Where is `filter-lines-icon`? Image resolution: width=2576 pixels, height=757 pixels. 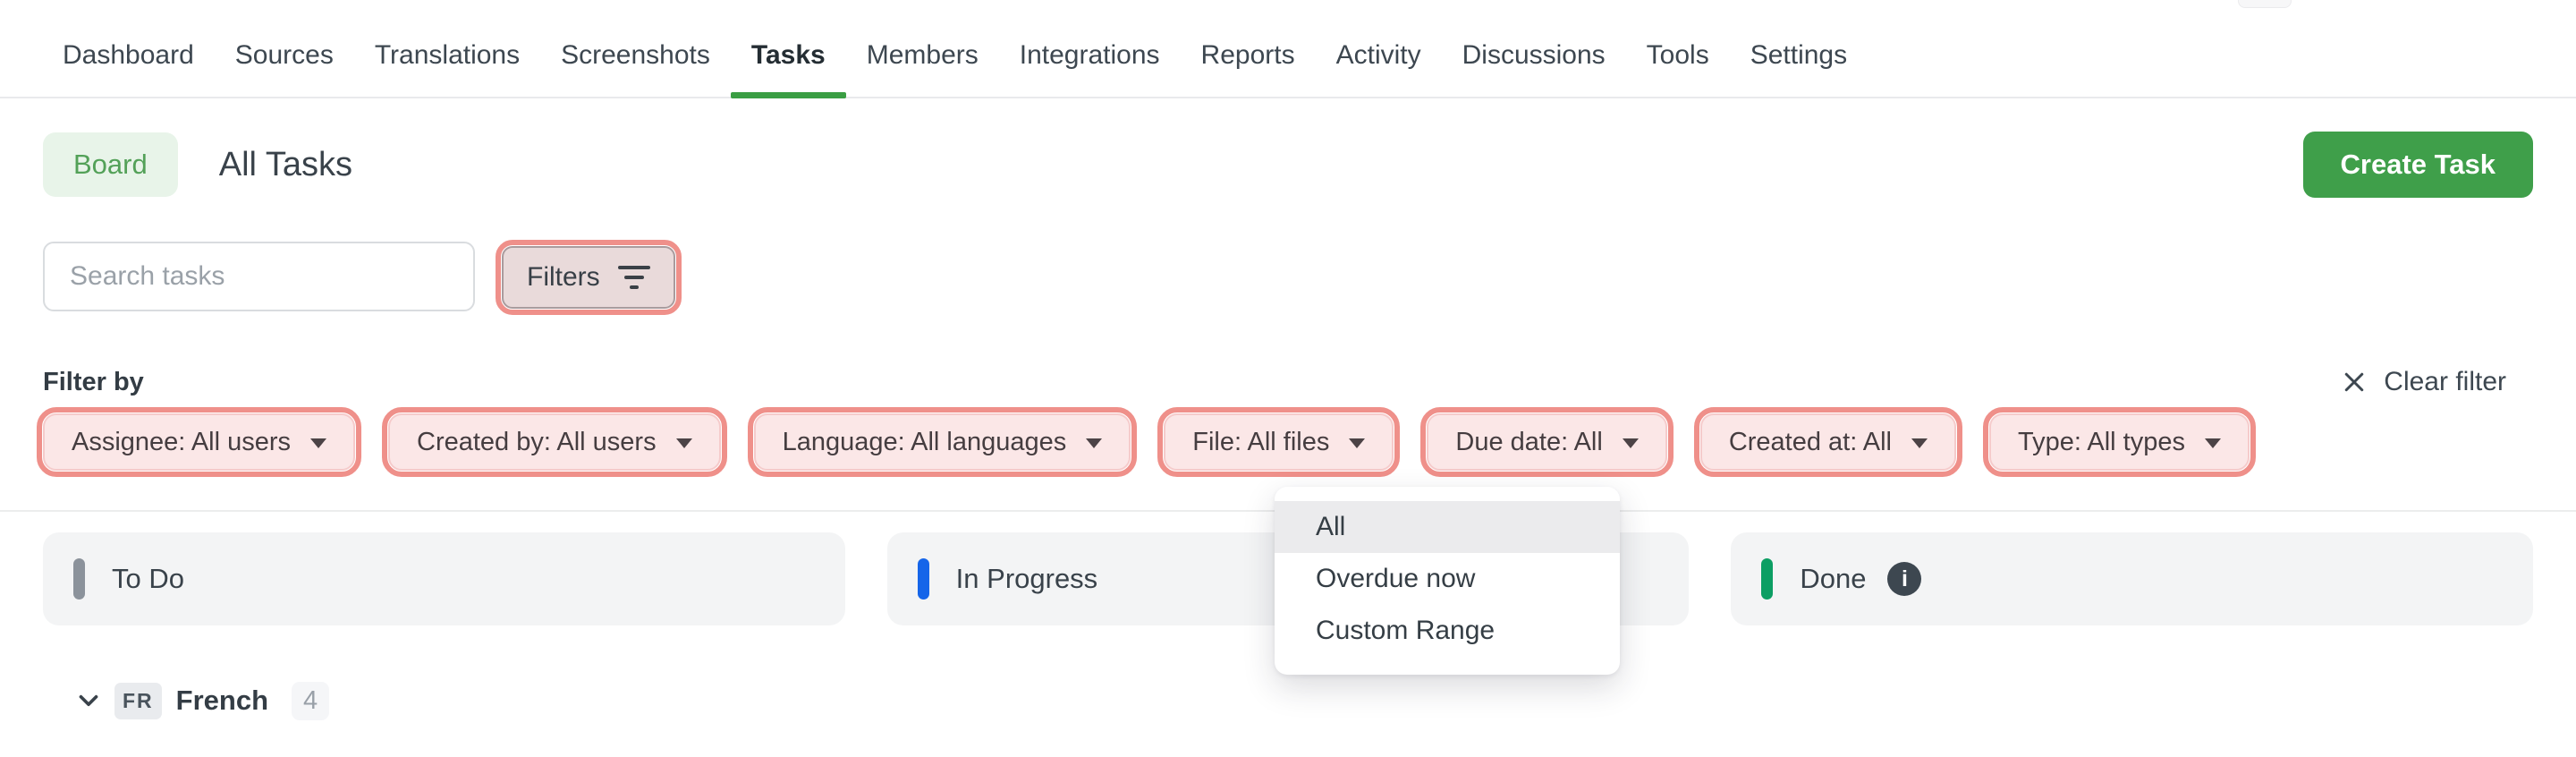 filter-lines-icon is located at coordinates (633, 277).